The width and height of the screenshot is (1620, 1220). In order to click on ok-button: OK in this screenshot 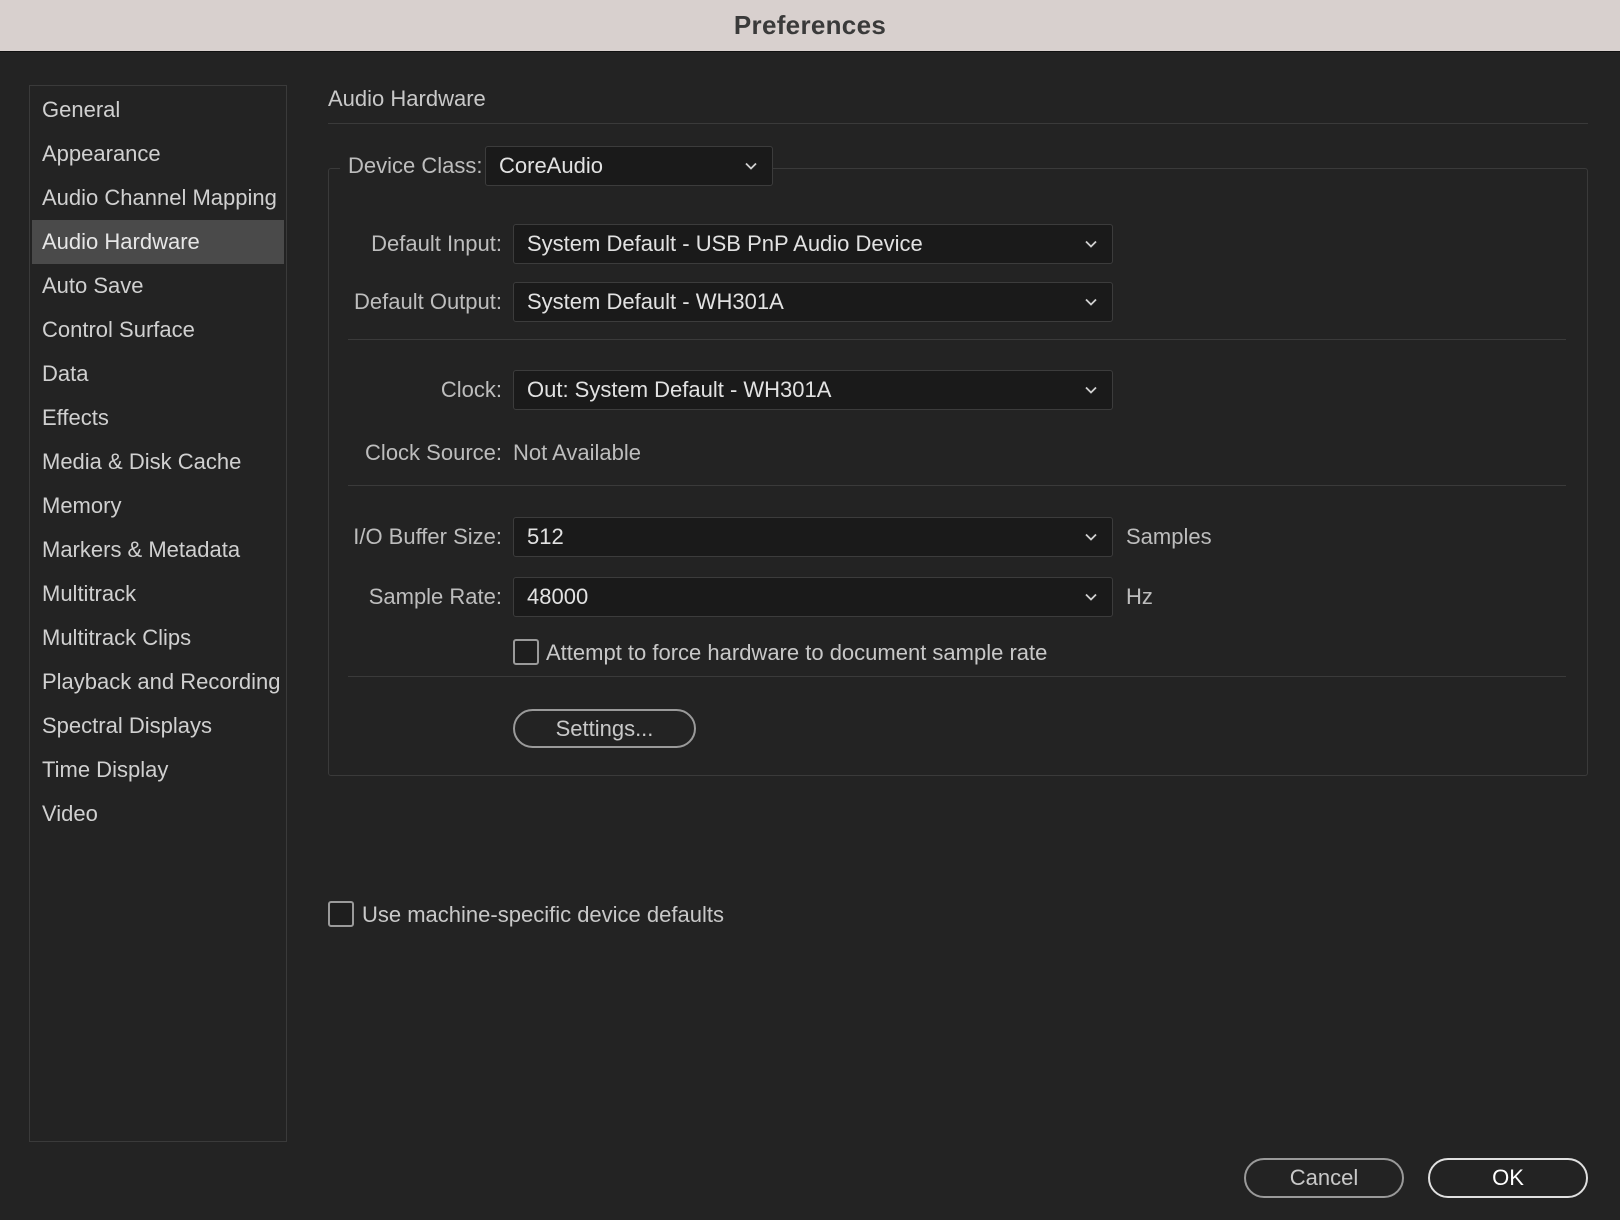, I will do `click(1508, 1178)`.